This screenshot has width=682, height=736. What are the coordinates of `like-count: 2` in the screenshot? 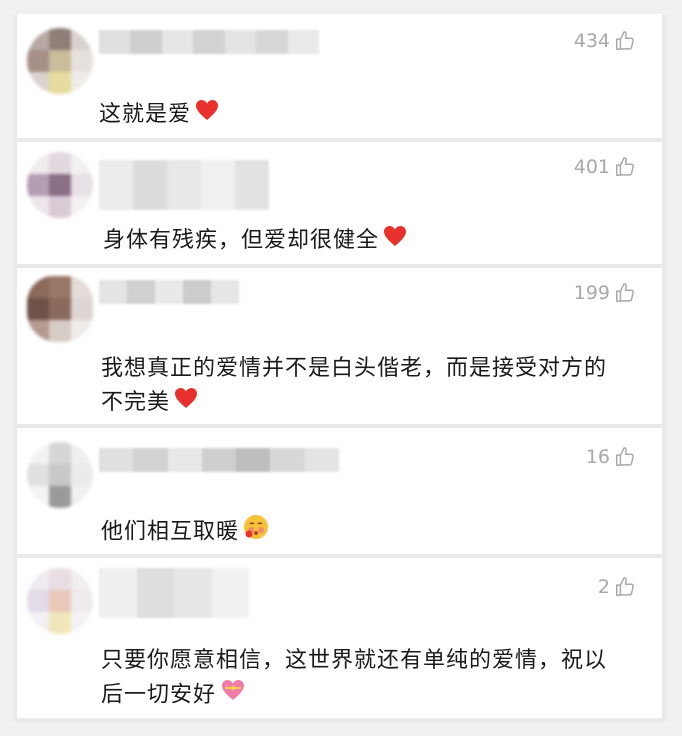 It's located at (603, 587).